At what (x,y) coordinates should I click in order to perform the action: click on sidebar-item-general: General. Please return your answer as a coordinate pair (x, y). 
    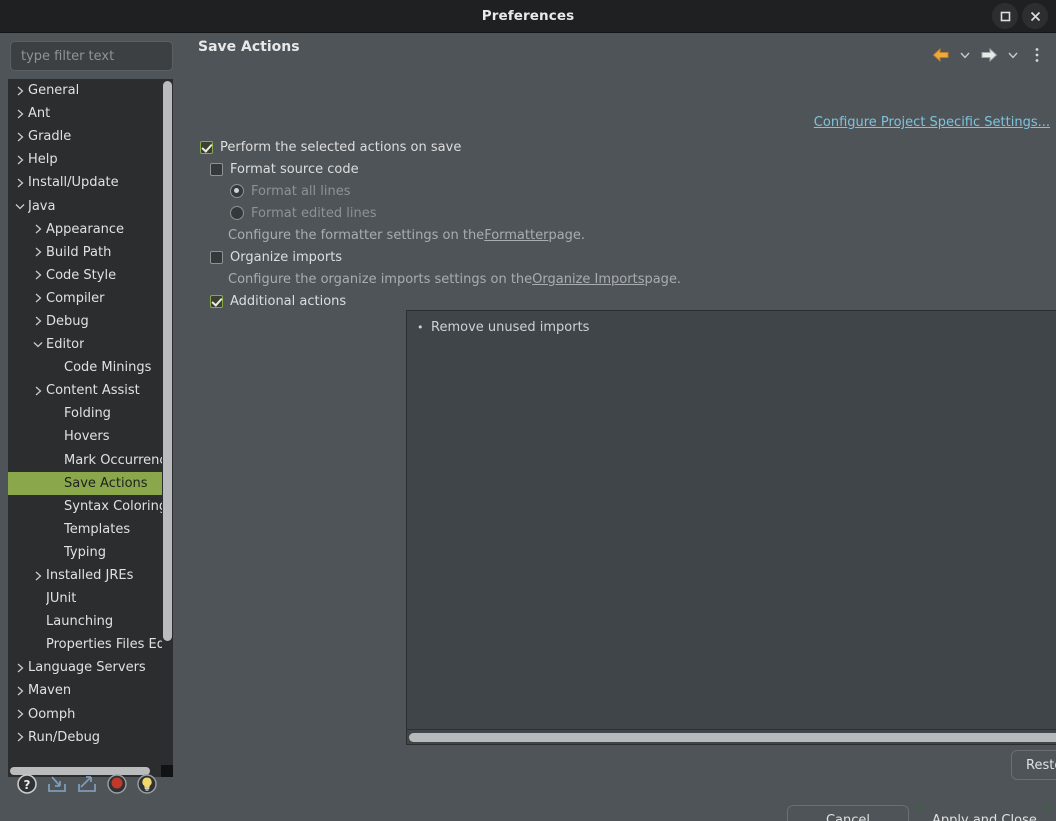
    Looking at the image, I should click on (85, 90).